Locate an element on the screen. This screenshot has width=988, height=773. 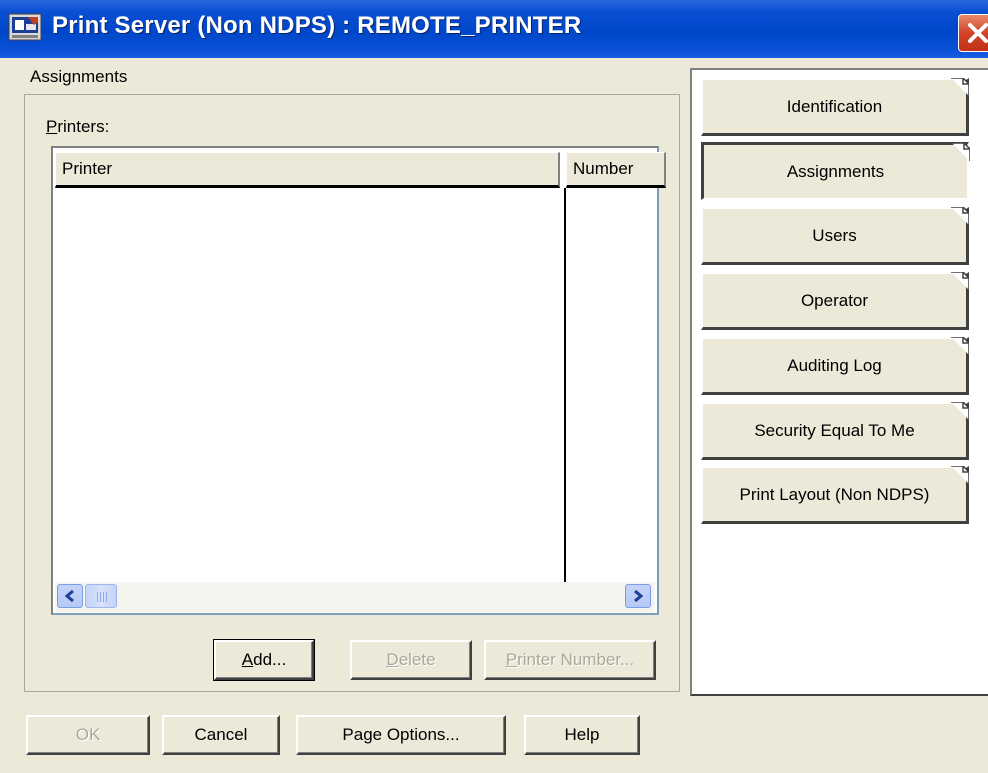
tab-security-equal-to-me: Security Equal To Me is located at coordinates (835, 431).